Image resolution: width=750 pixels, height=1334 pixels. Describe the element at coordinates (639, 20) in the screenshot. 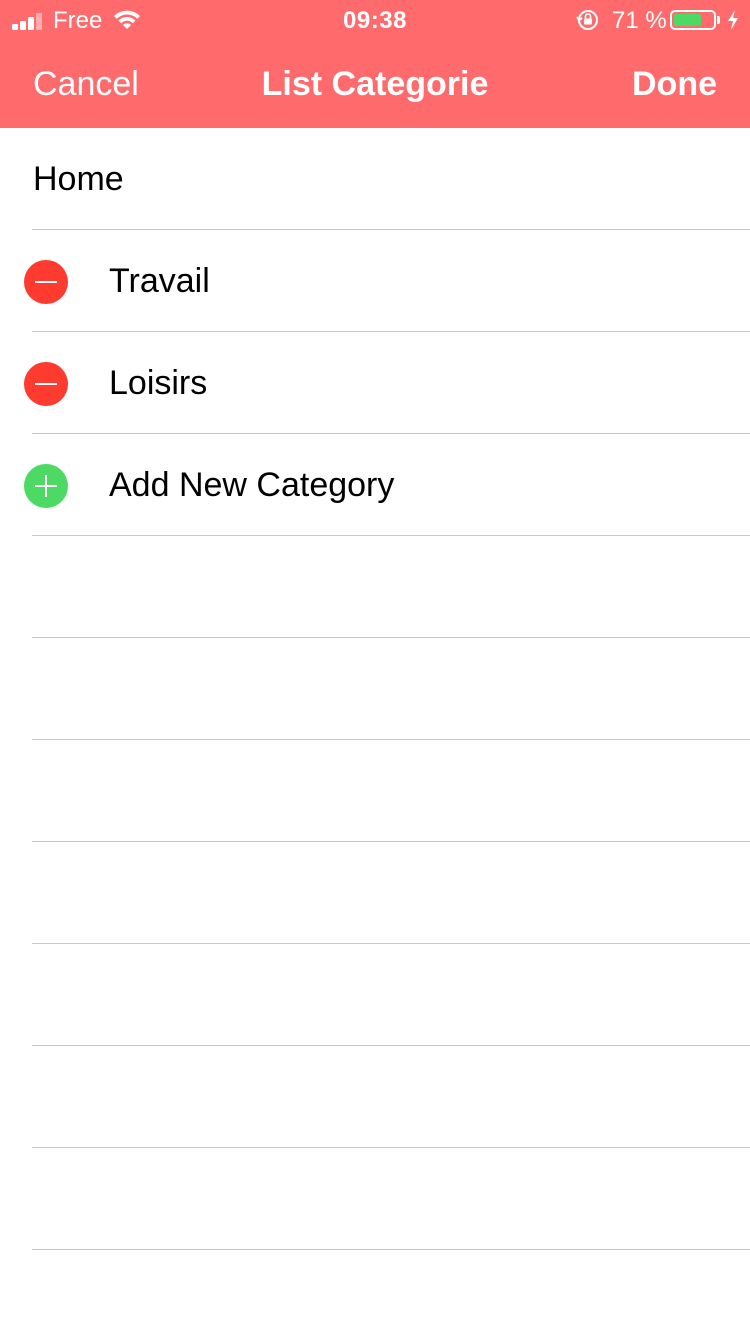

I see `battery-percentage: 71 %` at that location.